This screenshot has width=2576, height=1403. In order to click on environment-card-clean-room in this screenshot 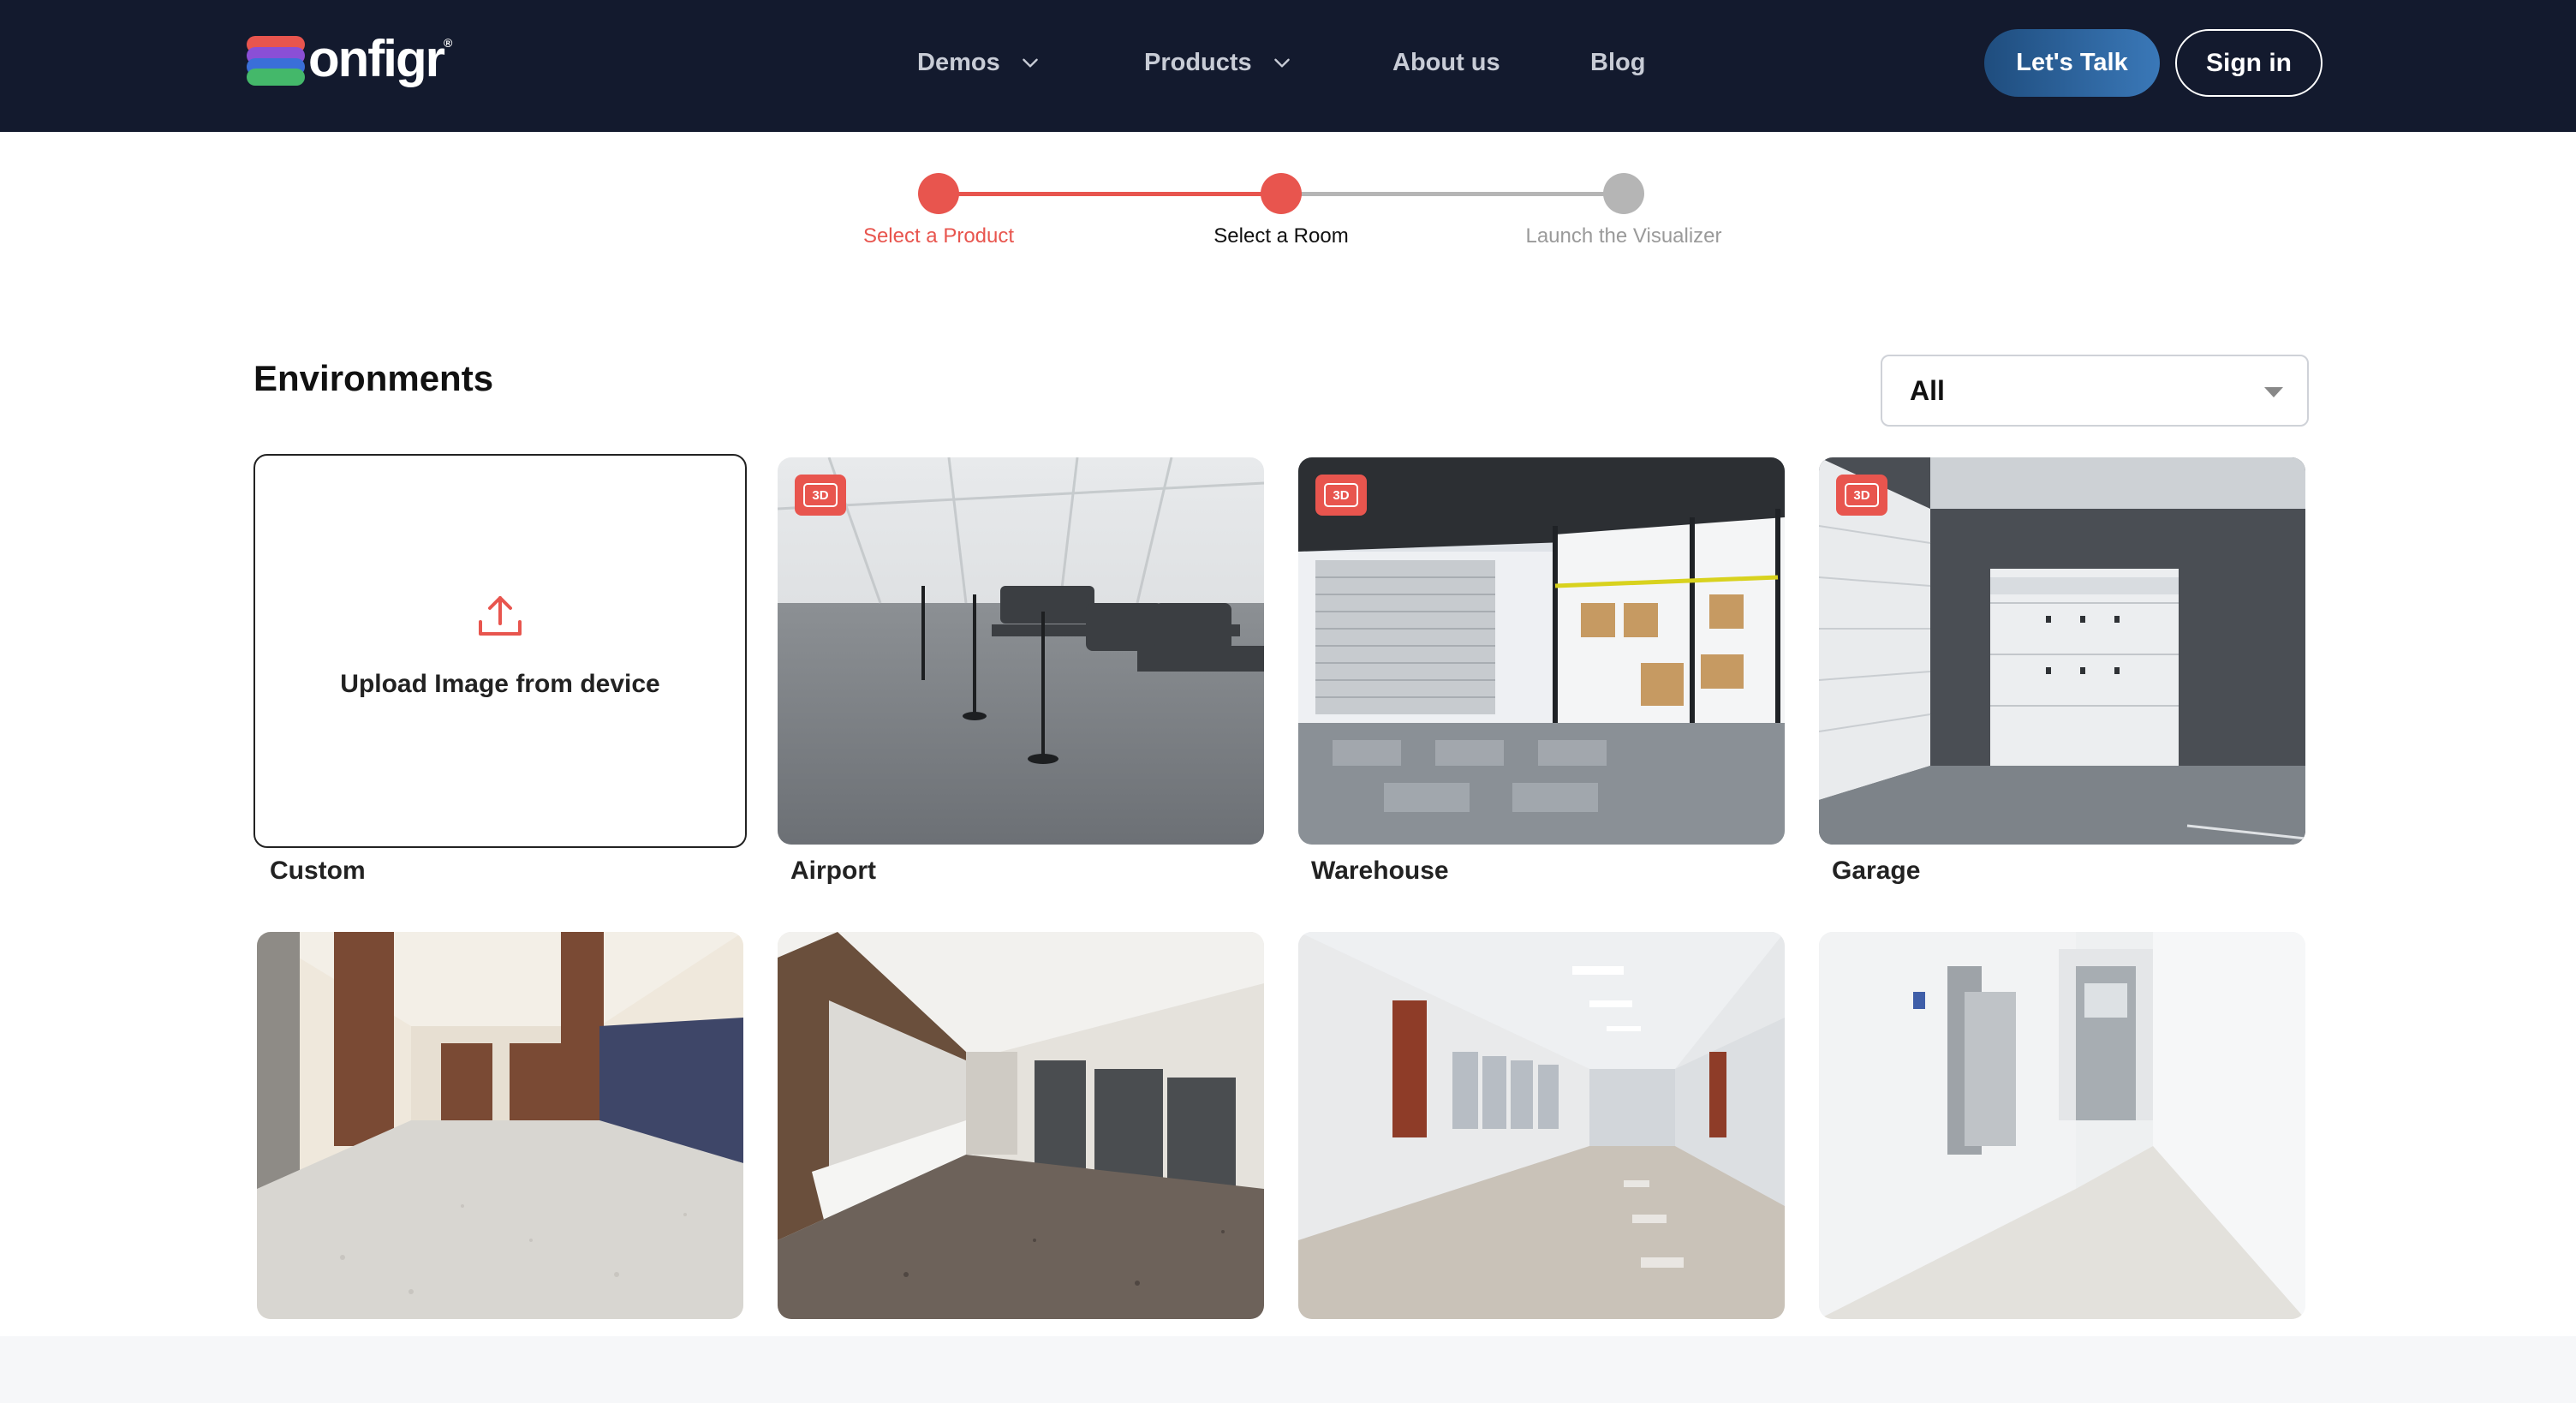, I will do `click(2062, 1125)`.